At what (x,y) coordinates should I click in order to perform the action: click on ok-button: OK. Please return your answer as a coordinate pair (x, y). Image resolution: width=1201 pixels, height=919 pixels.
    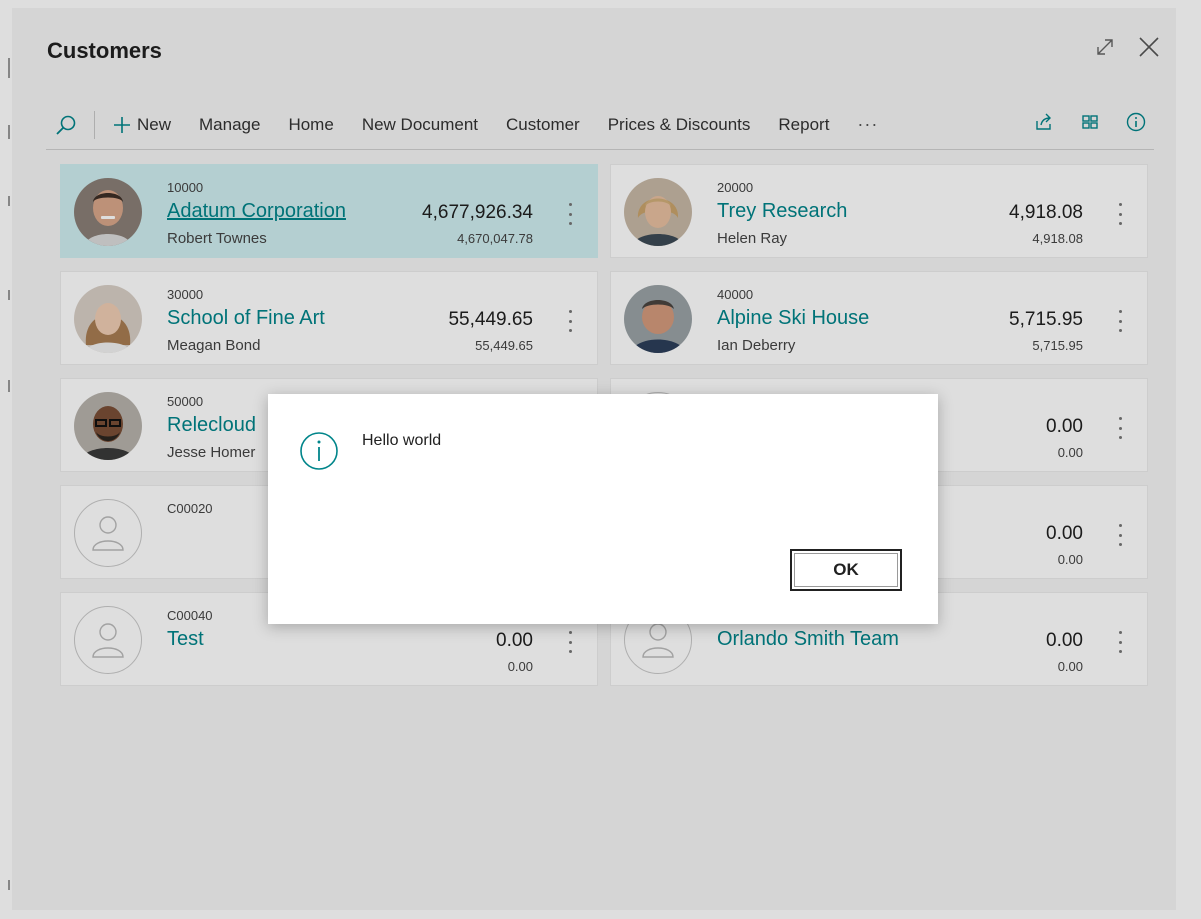
    Looking at the image, I should click on (846, 570).